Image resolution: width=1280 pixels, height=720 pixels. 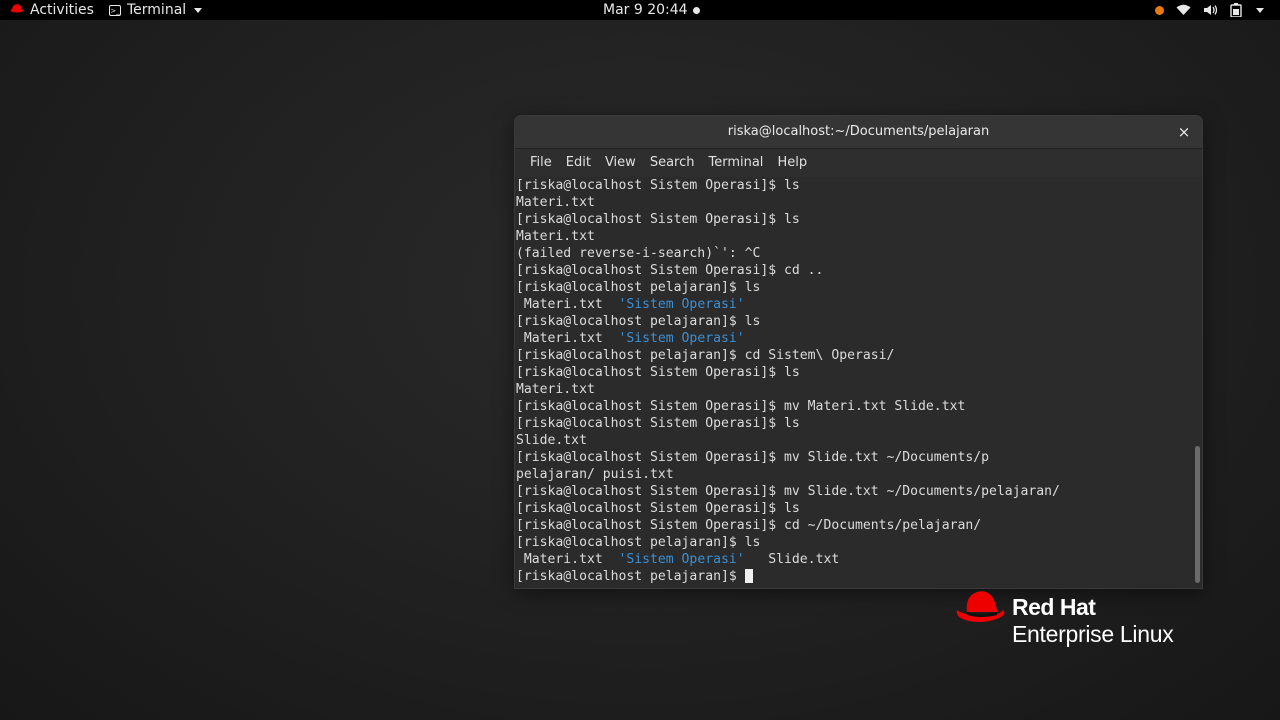 I want to click on app-menu-terminal: >_ Terminal, so click(x=156, y=10).